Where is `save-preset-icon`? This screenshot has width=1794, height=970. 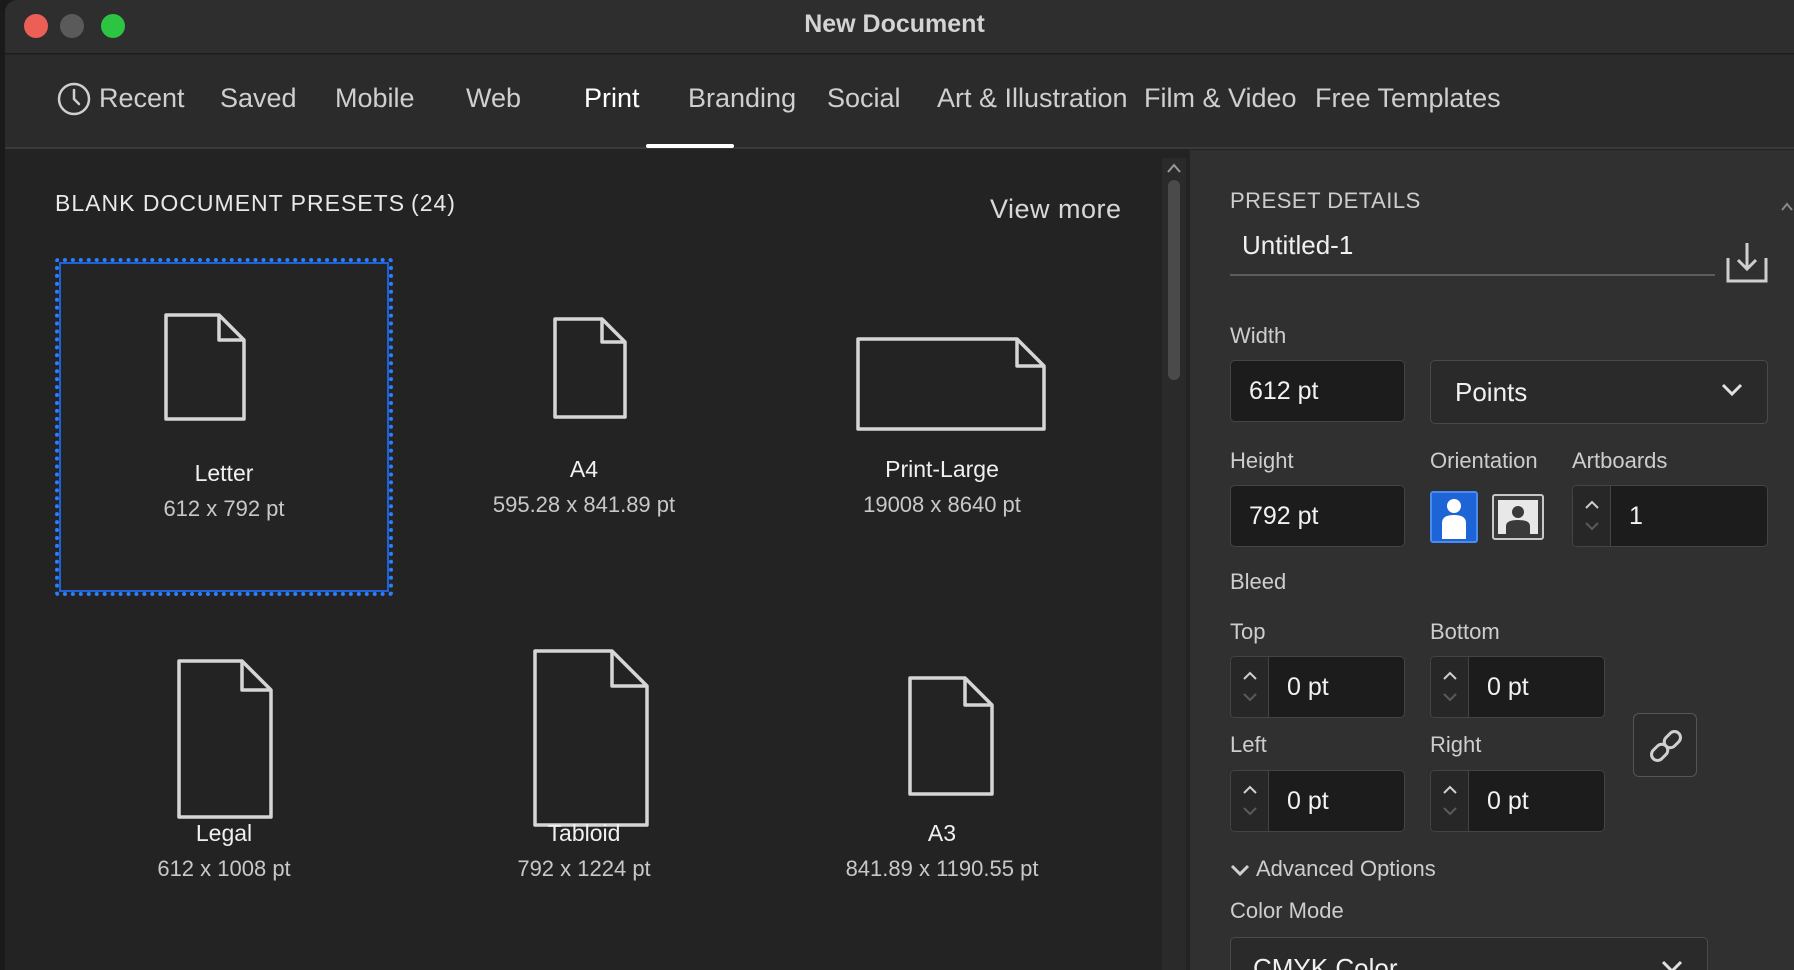 save-preset-icon is located at coordinates (1747, 262).